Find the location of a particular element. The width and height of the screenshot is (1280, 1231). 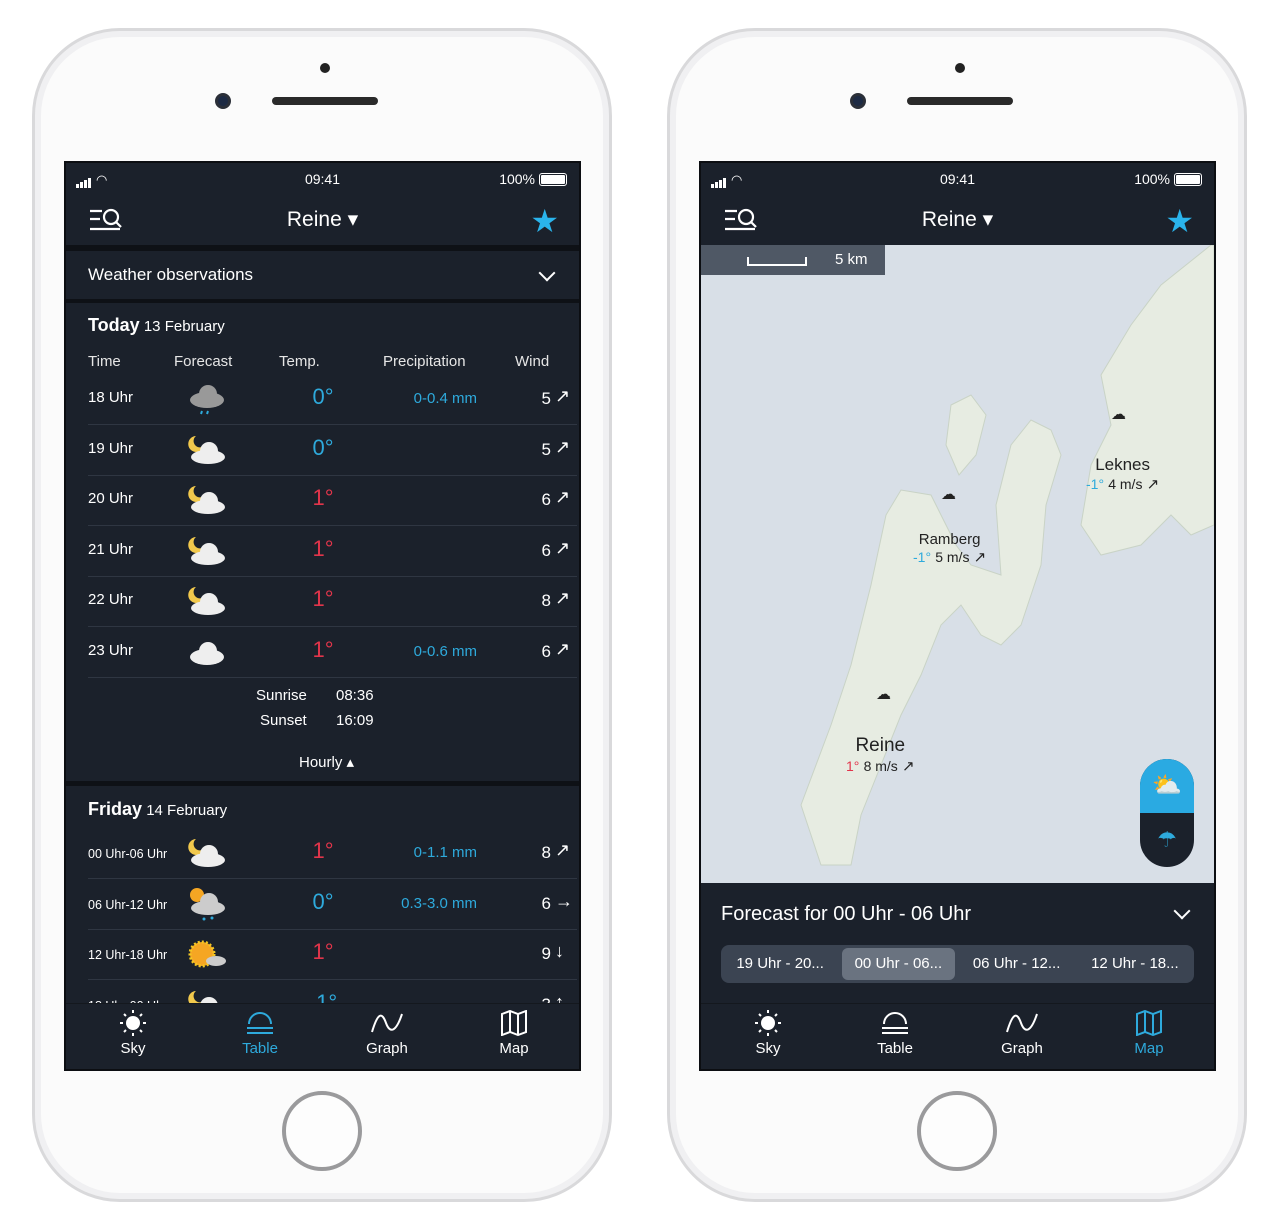

observations-label: Weather observations is located at coordinates (171, 274).